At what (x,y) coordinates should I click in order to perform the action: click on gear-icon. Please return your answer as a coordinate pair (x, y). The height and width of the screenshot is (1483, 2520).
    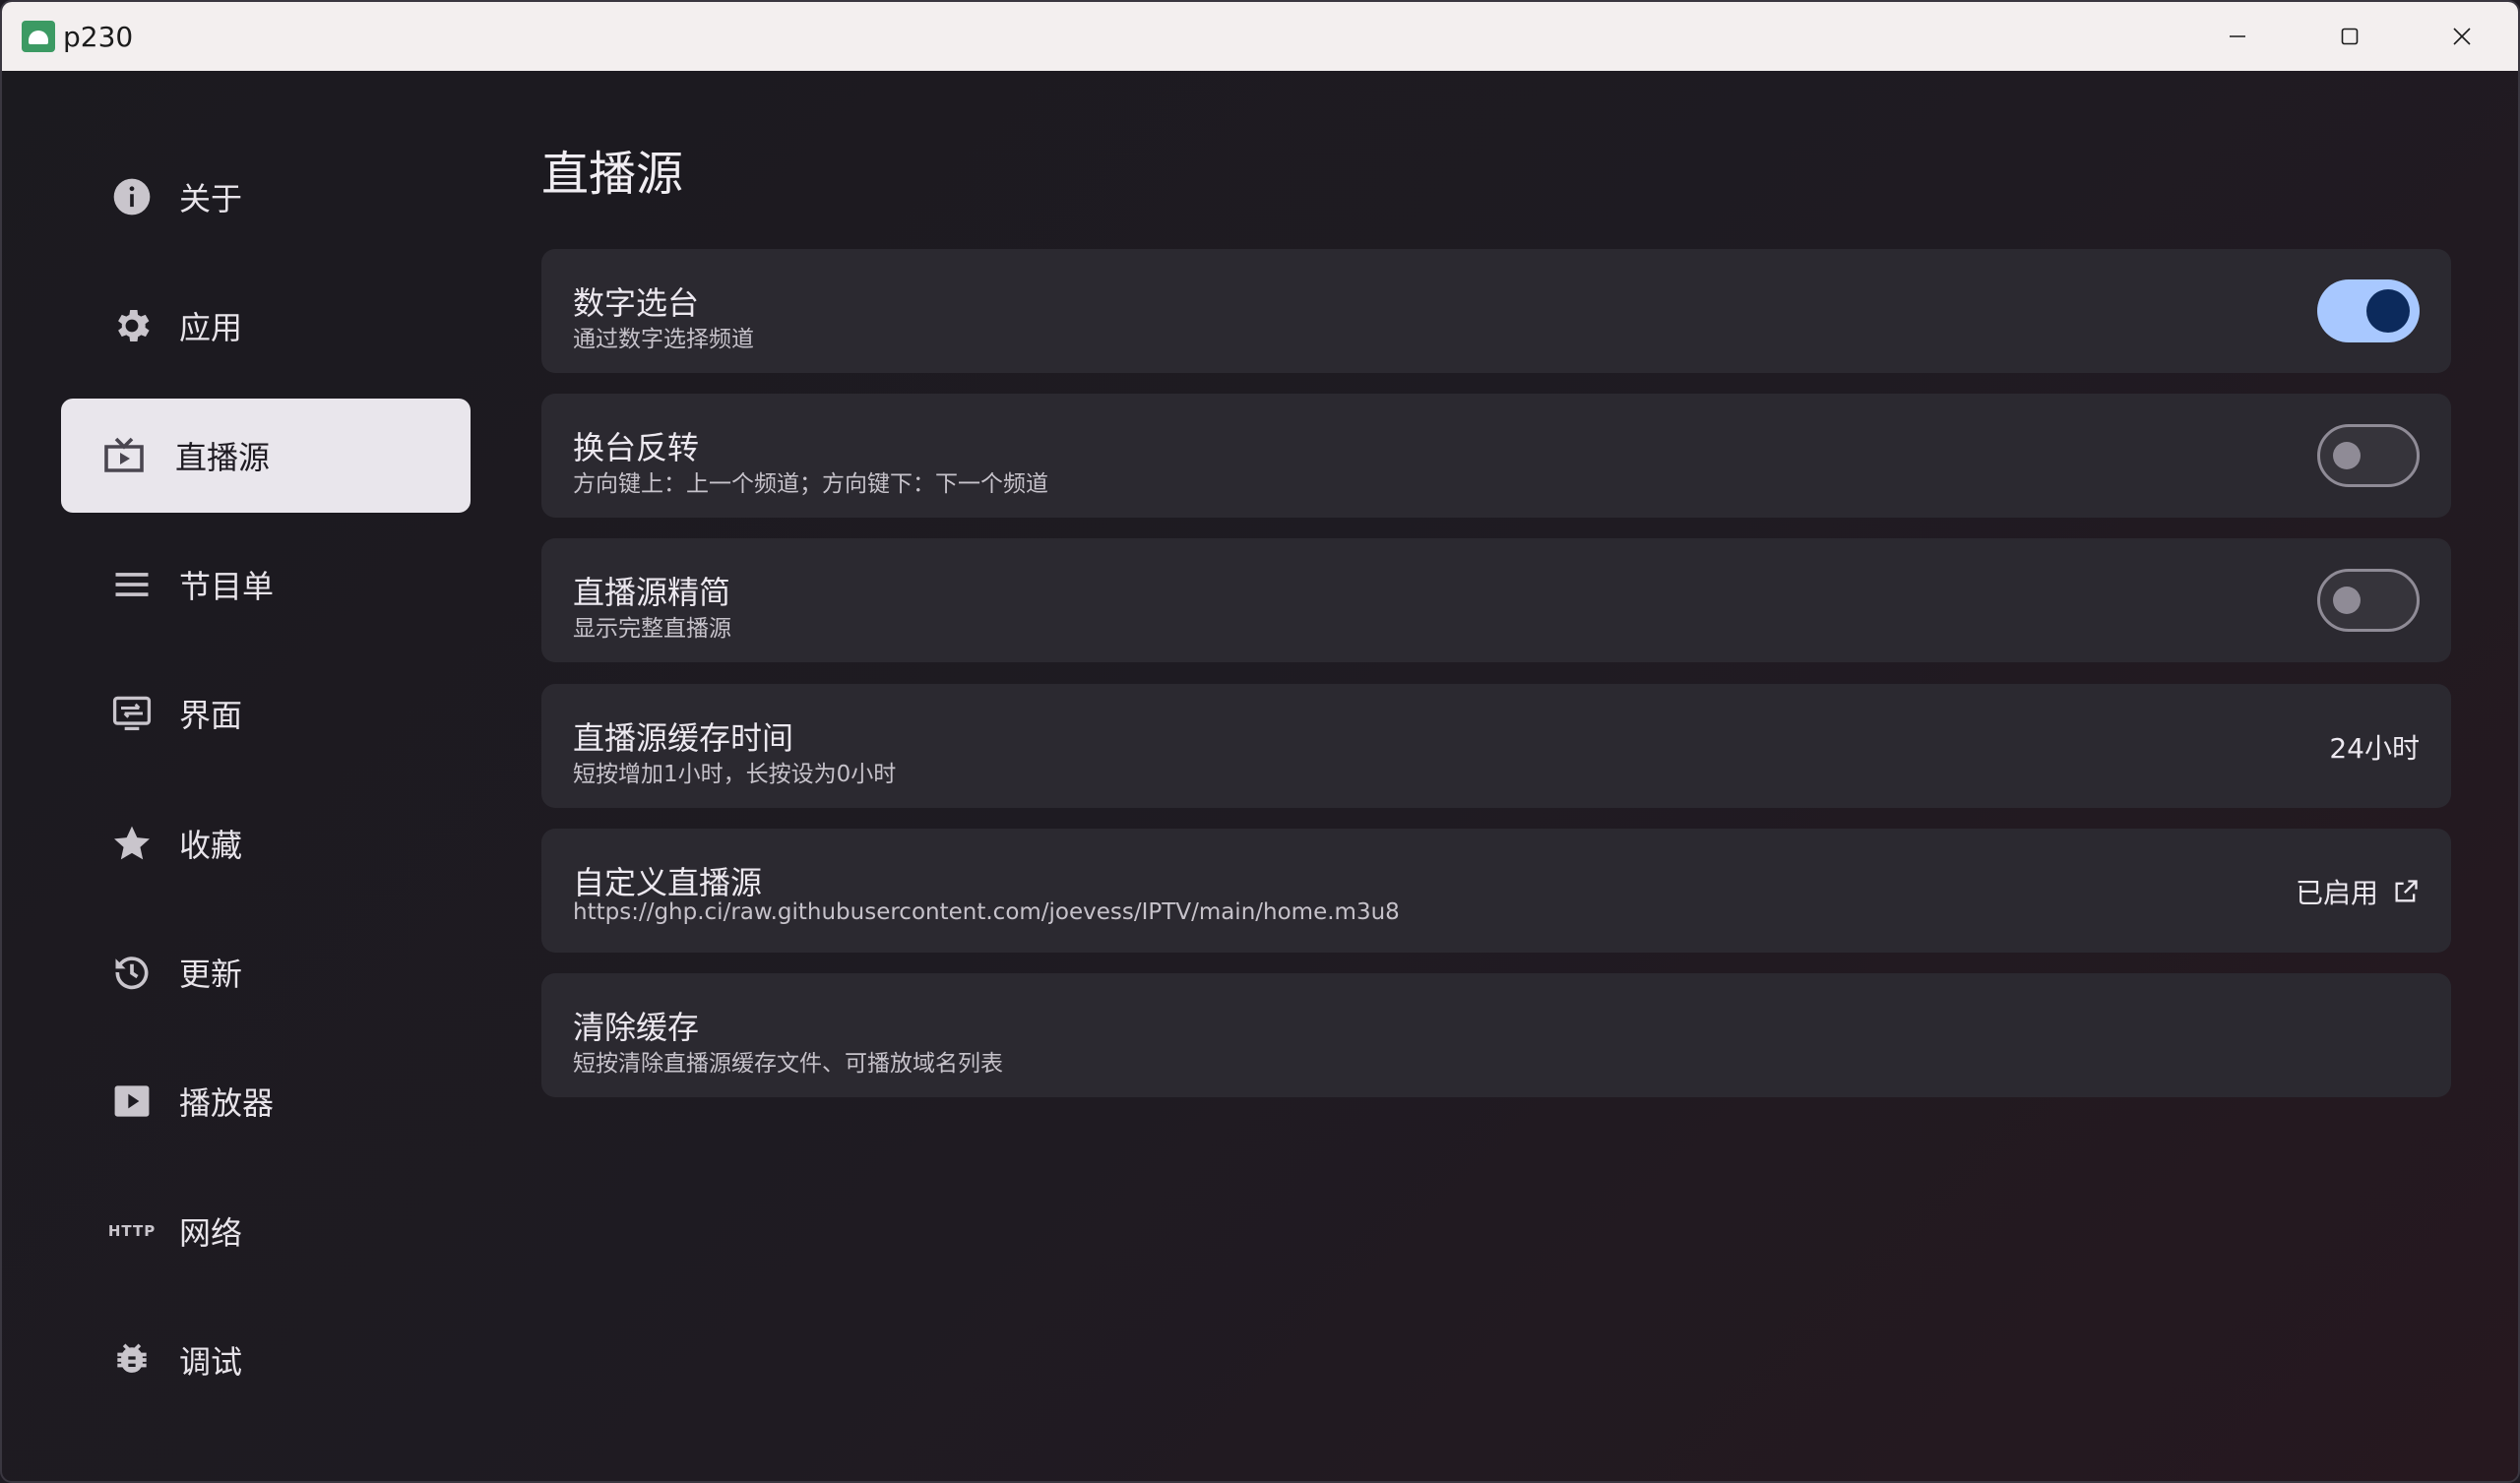
    Looking at the image, I should click on (132, 325).